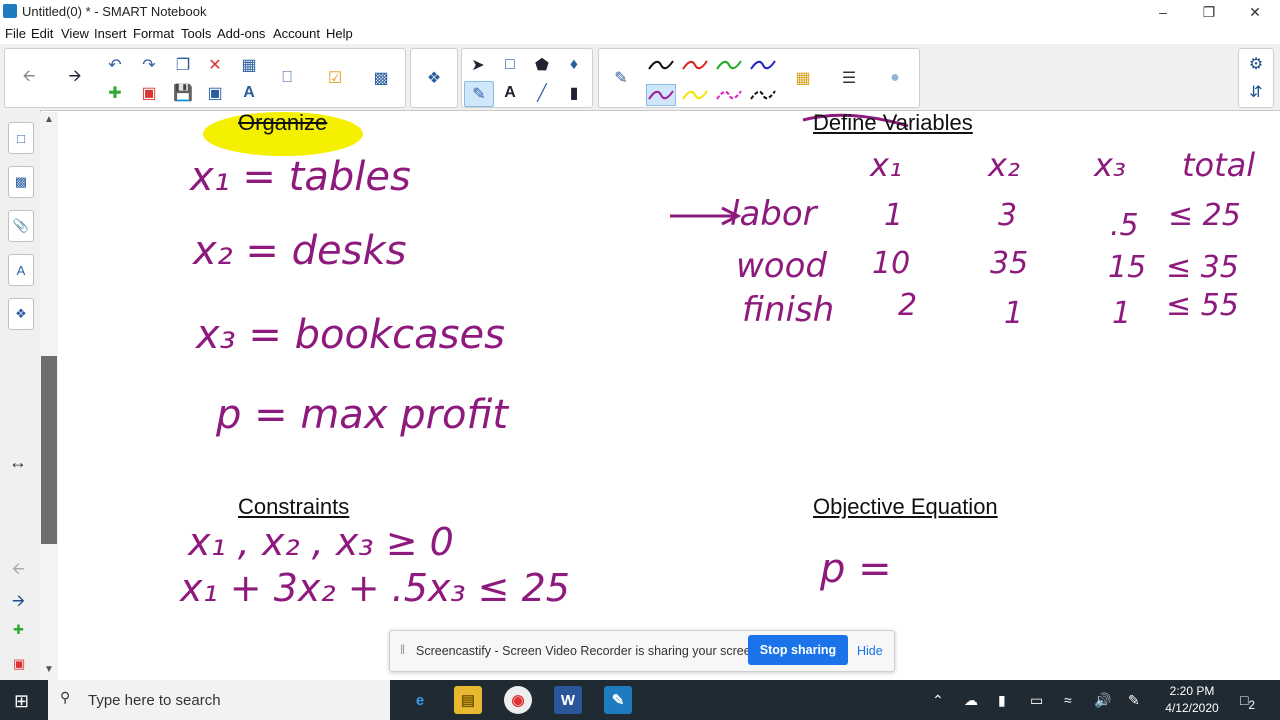  I want to click on battery-icon: ▭, so click(1036, 700).